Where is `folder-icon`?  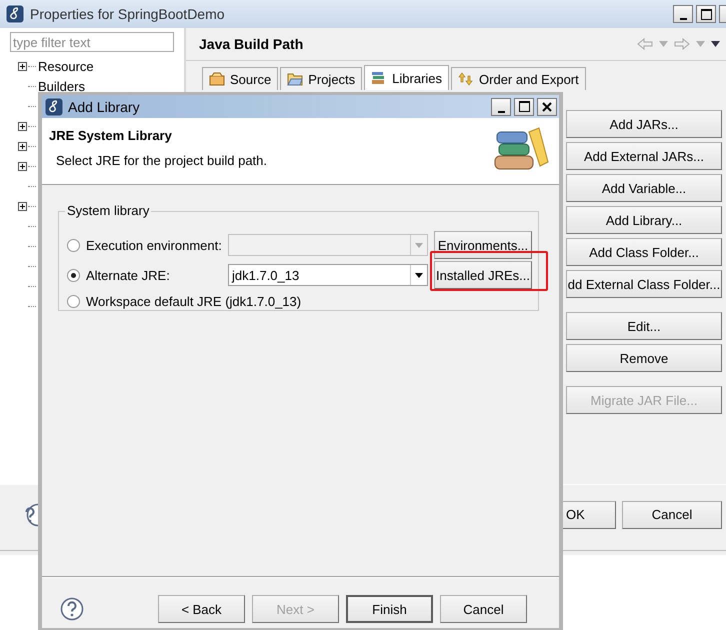
folder-icon is located at coordinates (295, 79).